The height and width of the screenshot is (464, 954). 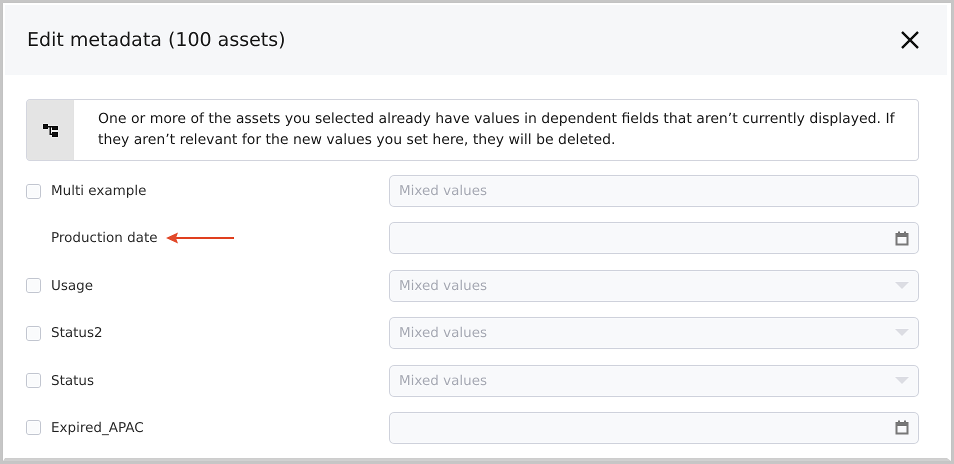 I want to click on annotation-arrow, so click(x=200, y=238).